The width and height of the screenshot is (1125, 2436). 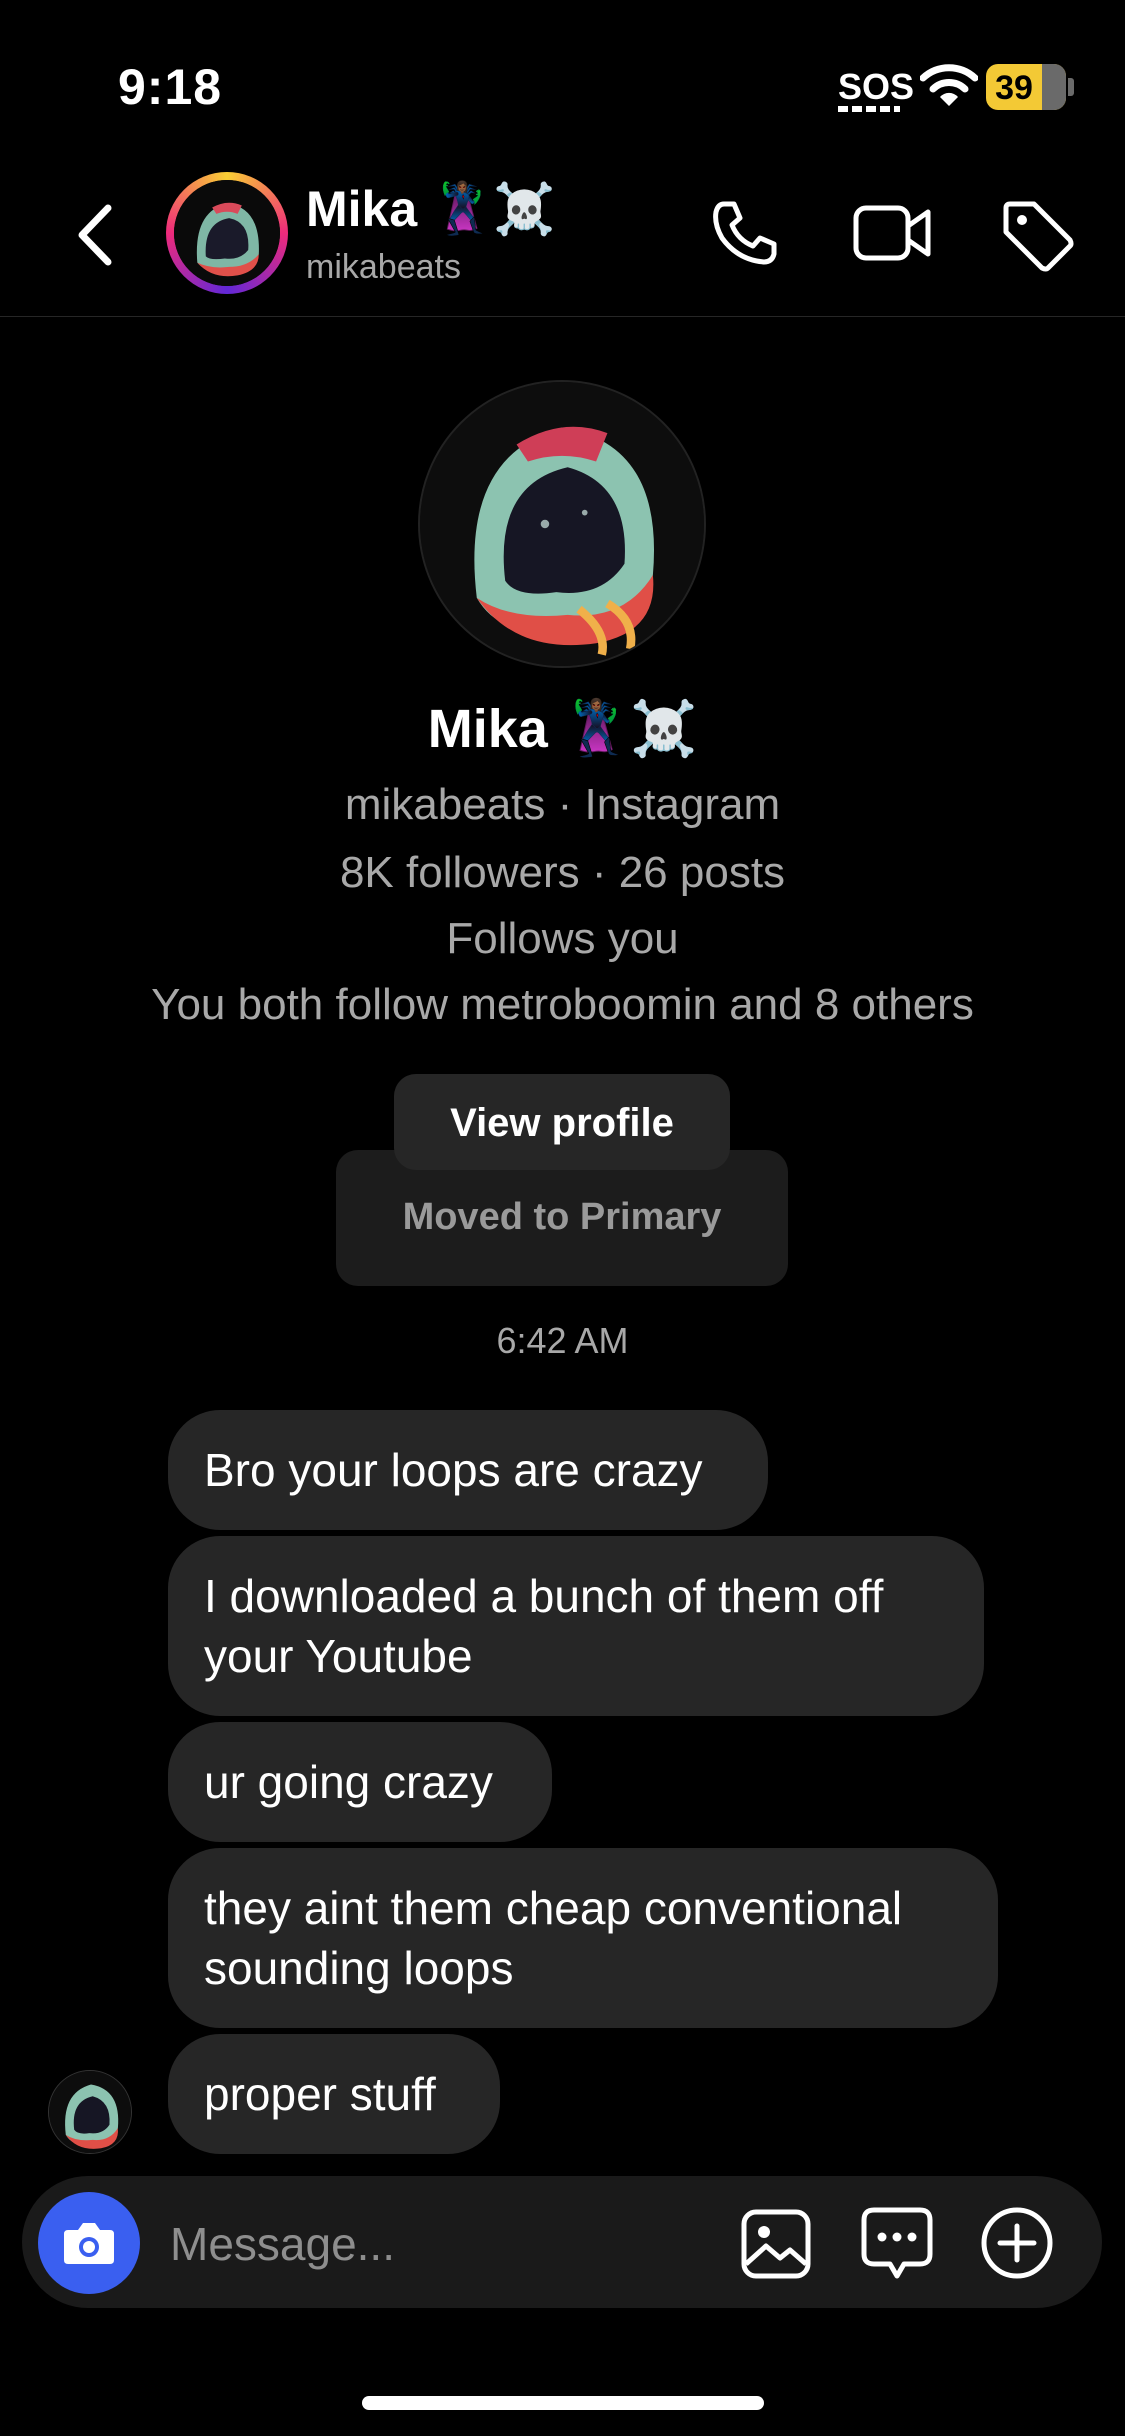 What do you see at coordinates (334, 2094) in the screenshot?
I see `message-bubble: proper stuff` at bounding box center [334, 2094].